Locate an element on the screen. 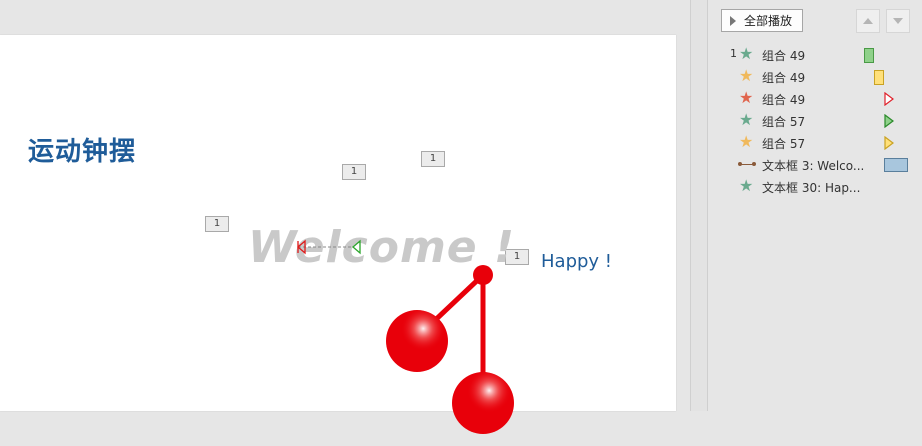 The image size is (922, 446). play-all-button: 全部播放 is located at coordinates (762, 20).